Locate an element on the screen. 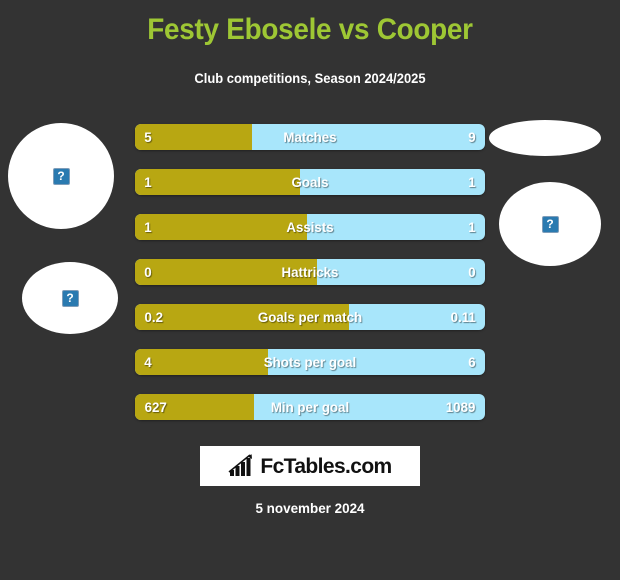 Image resolution: width=620 pixels, height=580 pixels. home-player-photo-primary: ? is located at coordinates (61, 176).